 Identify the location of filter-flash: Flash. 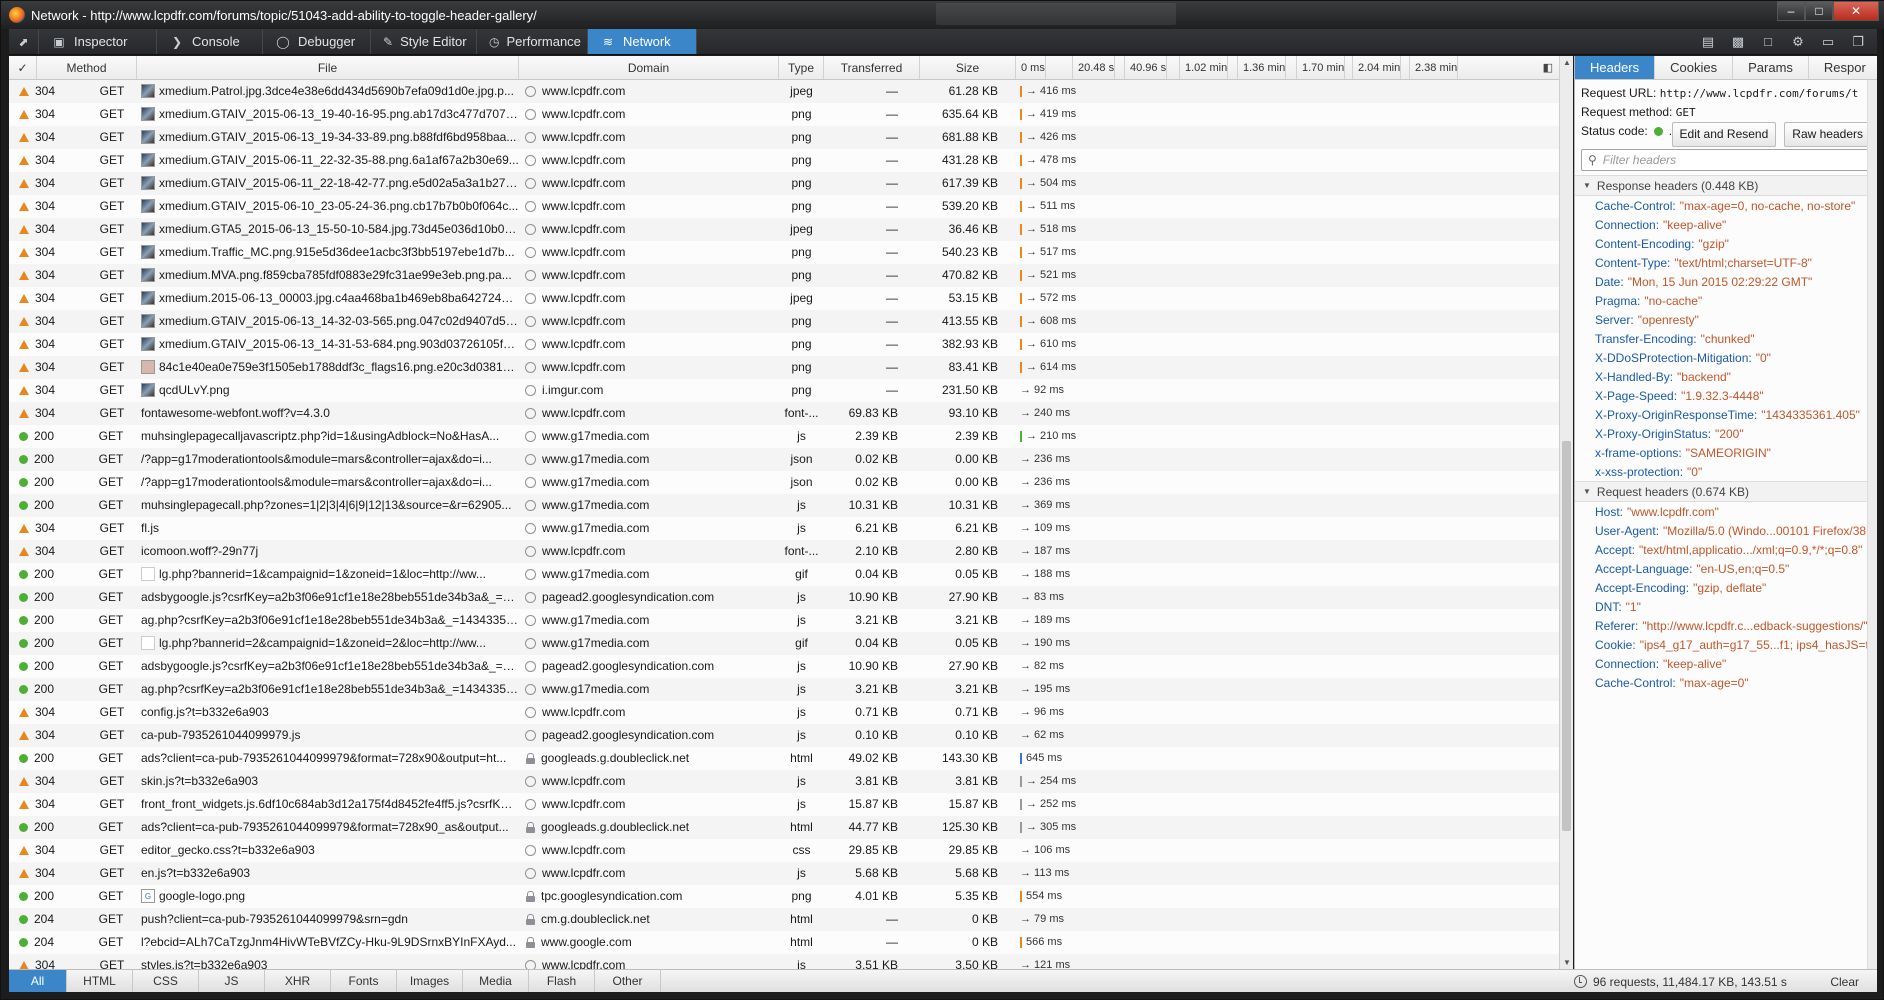
(562, 981).